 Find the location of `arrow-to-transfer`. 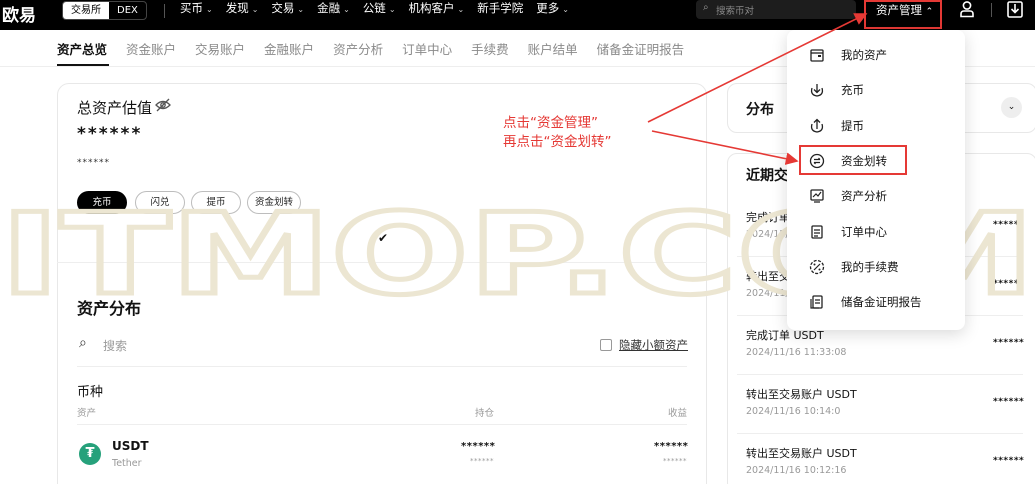

arrow-to-transfer is located at coordinates (725, 147).